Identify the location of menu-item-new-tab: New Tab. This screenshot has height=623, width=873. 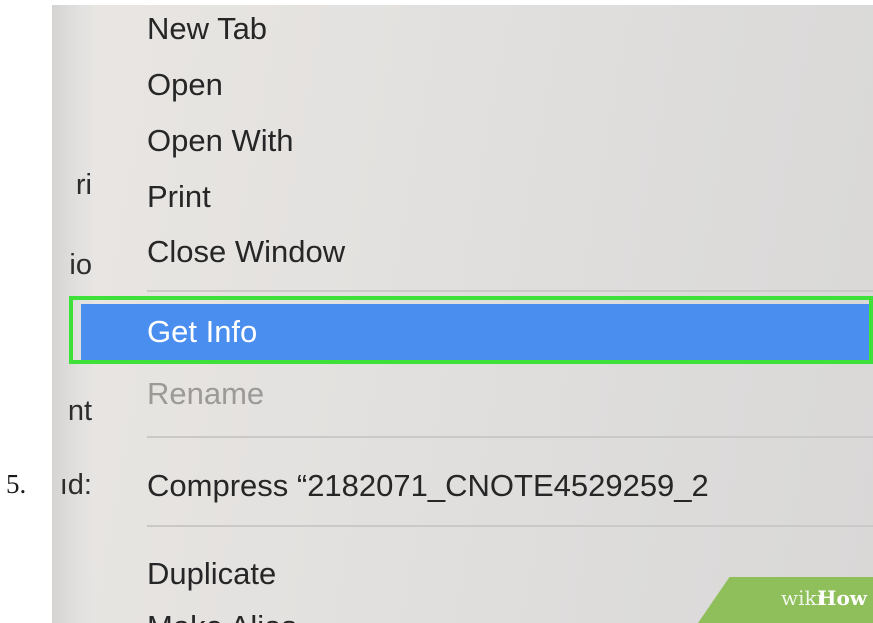
(207, 28).